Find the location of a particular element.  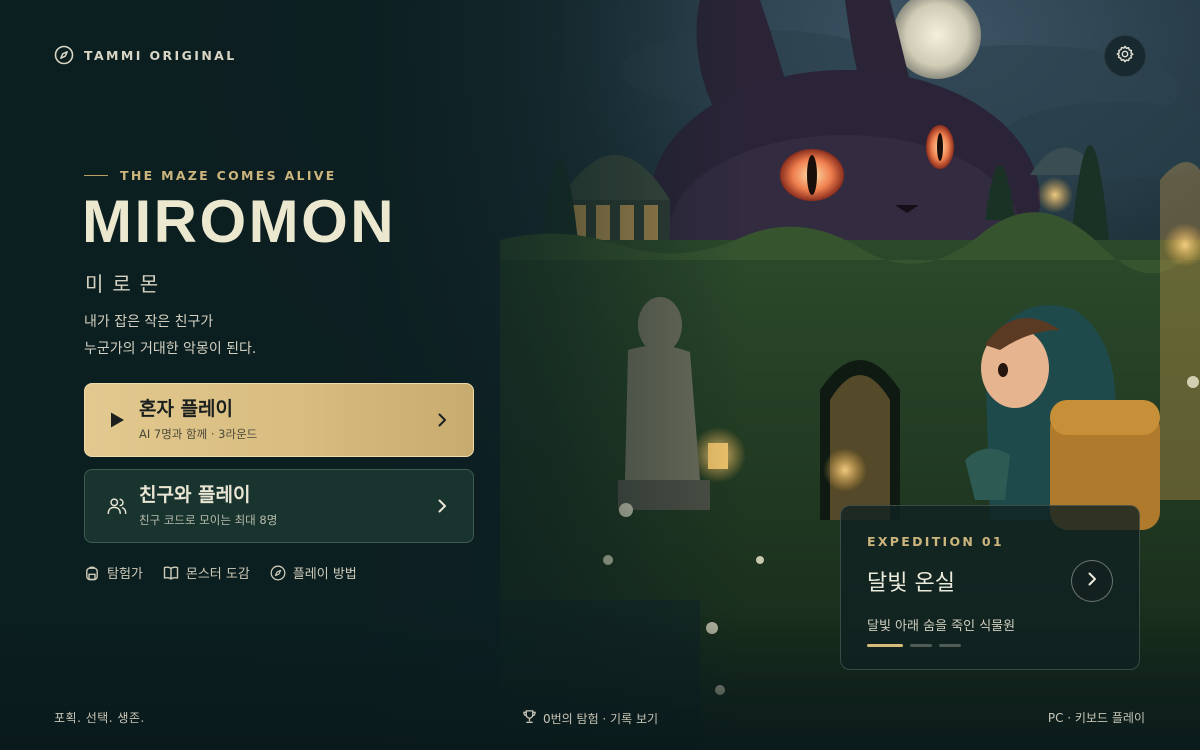

platform-note: PC · 키보드 플레이 is located at coordinates (1096, 718).